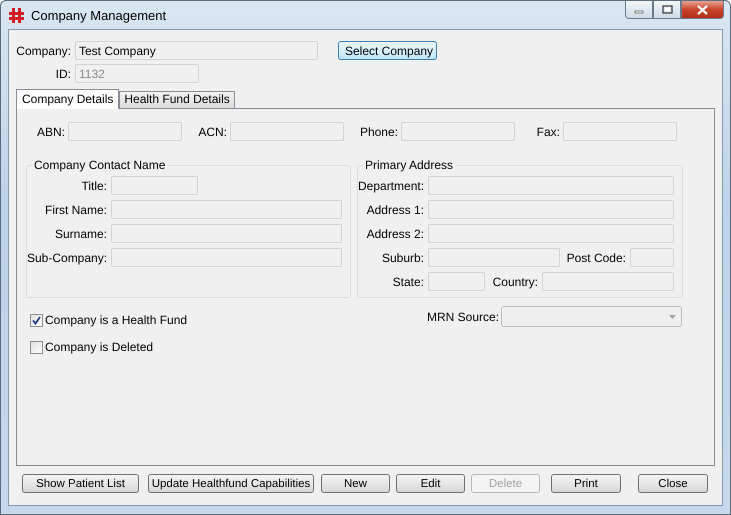  Describe the element at coordinates (586, 483) in the screenshot. I see `action-button: Print` at that location.